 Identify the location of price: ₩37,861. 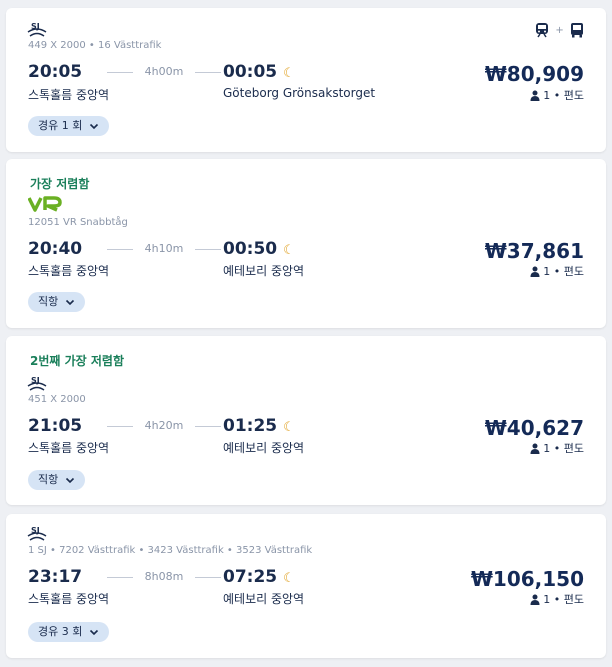
(534, 251).